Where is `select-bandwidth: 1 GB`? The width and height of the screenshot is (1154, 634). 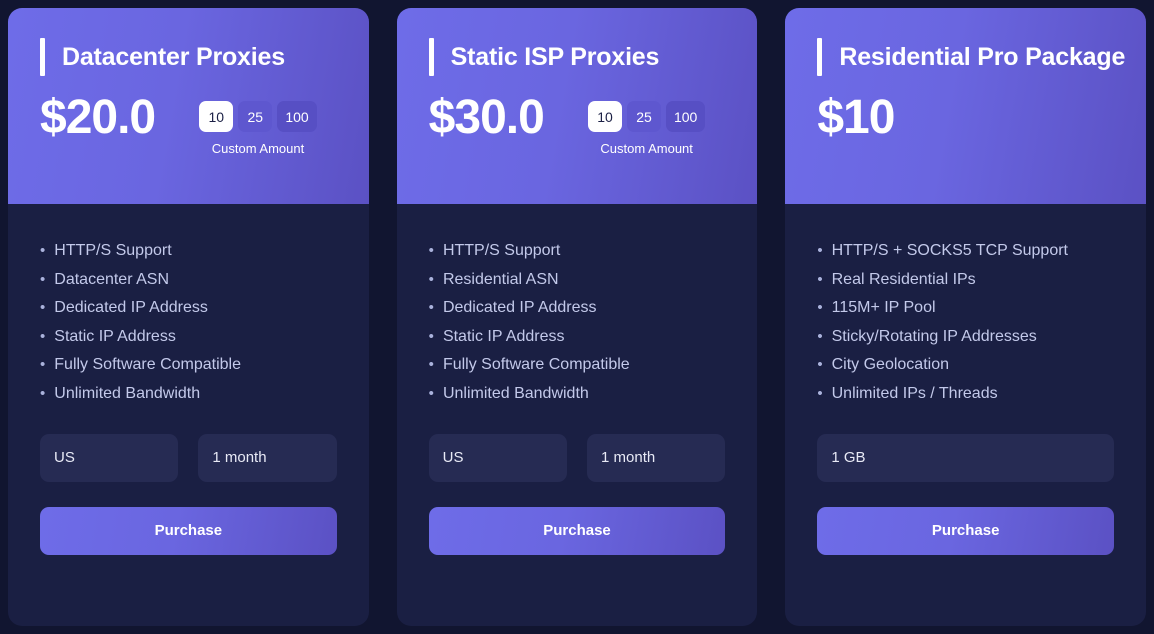
select-bandwidth: 1 GB is located at coordinates (966, 457).